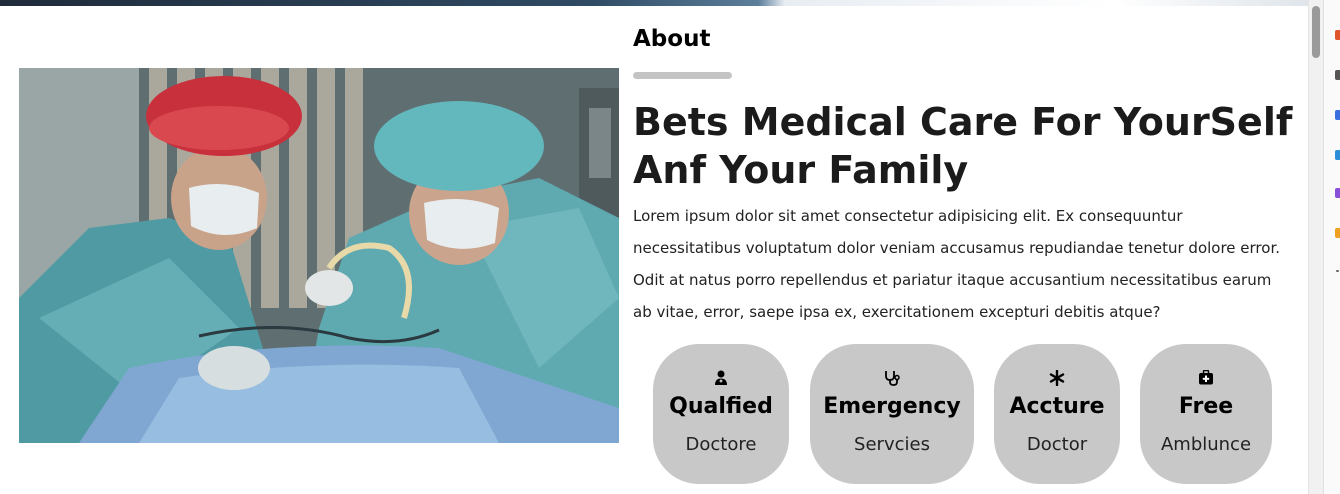 This screenshot has height=494, width=1340. What do you see at coordinates (1316, 32) in the screenshot?
I see `scrollbar-thumb` at bounding box center [1316, 32].